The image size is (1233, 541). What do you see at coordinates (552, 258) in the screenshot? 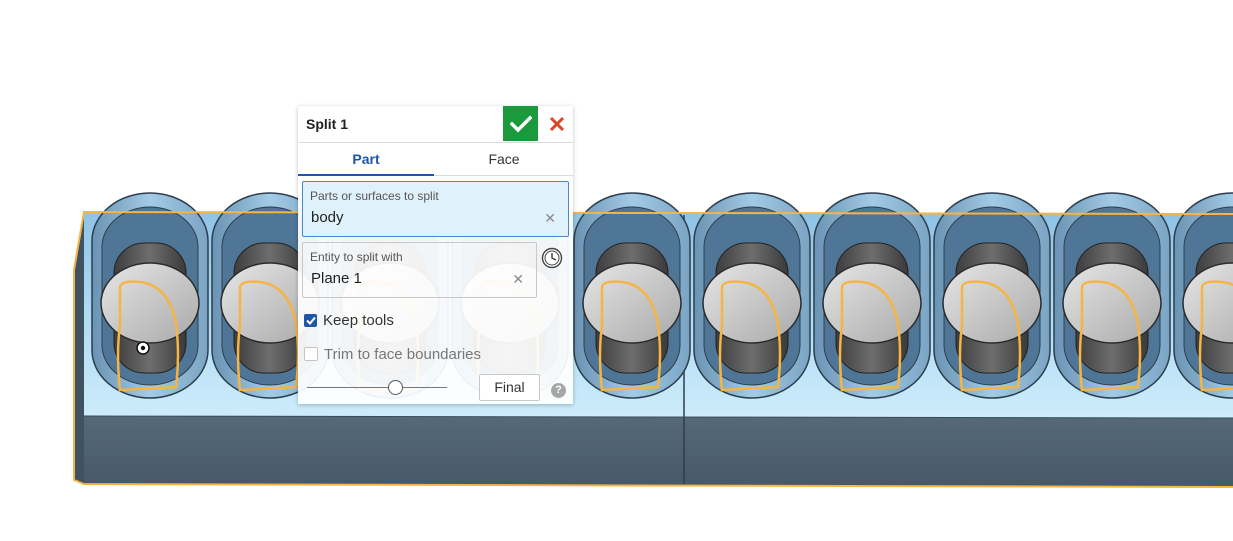
I see `clock-icon` at bounding box center [552, 258].